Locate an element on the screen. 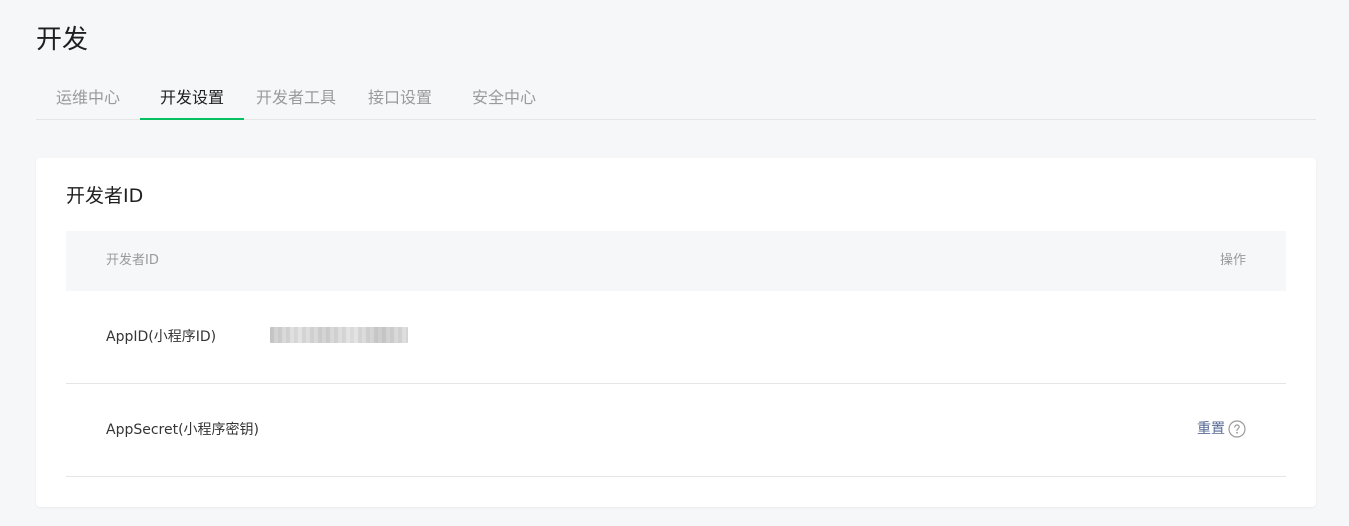  tab-dev-settings: 开发设置 is located at coordinates (192, 99).